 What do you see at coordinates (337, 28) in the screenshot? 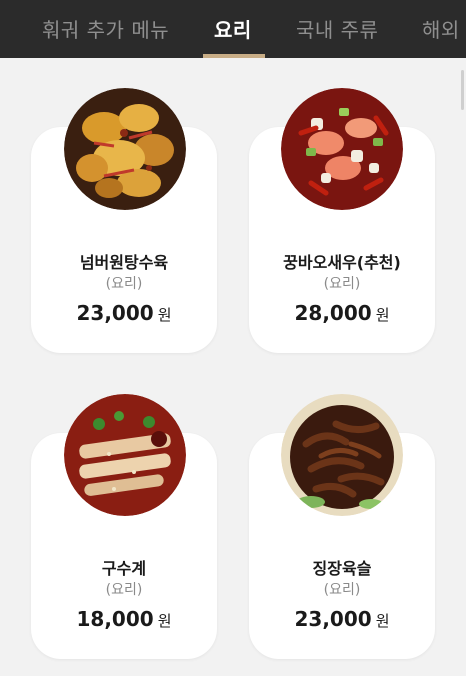
I see `tab-domestic-liquor: 국내 주류` at bounding box center [337, 28].